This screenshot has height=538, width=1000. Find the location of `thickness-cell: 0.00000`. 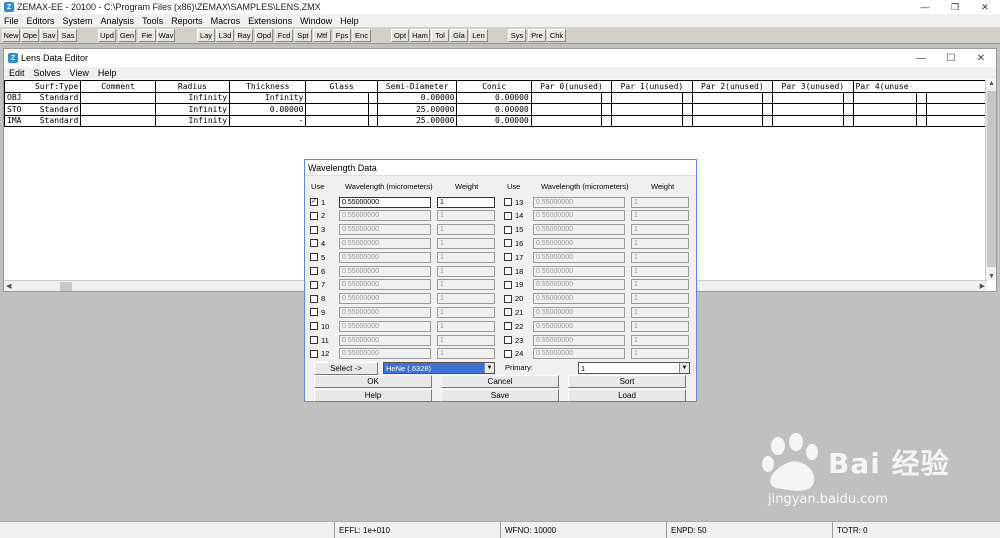

thickness-cell: 0.00000 is located at coordinates (268, 109).